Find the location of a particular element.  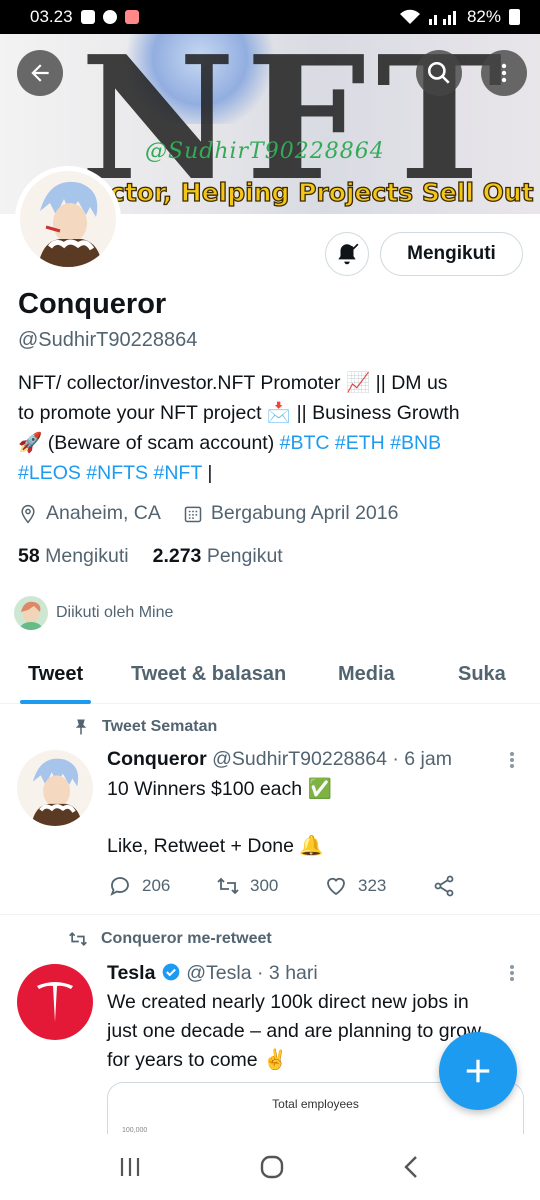

reply-count: 206 is located at coordinates (156, 885).